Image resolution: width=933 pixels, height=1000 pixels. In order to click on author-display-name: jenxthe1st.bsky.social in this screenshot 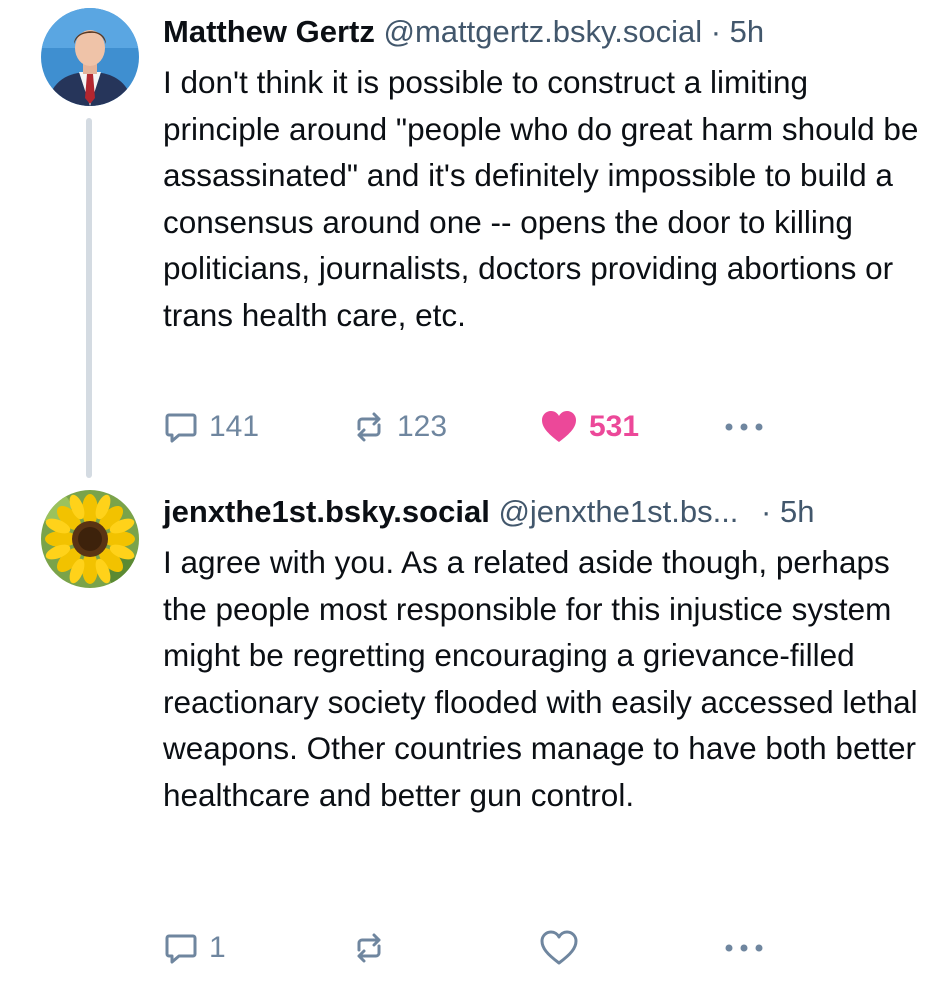, I will do `click(326, 511)`.